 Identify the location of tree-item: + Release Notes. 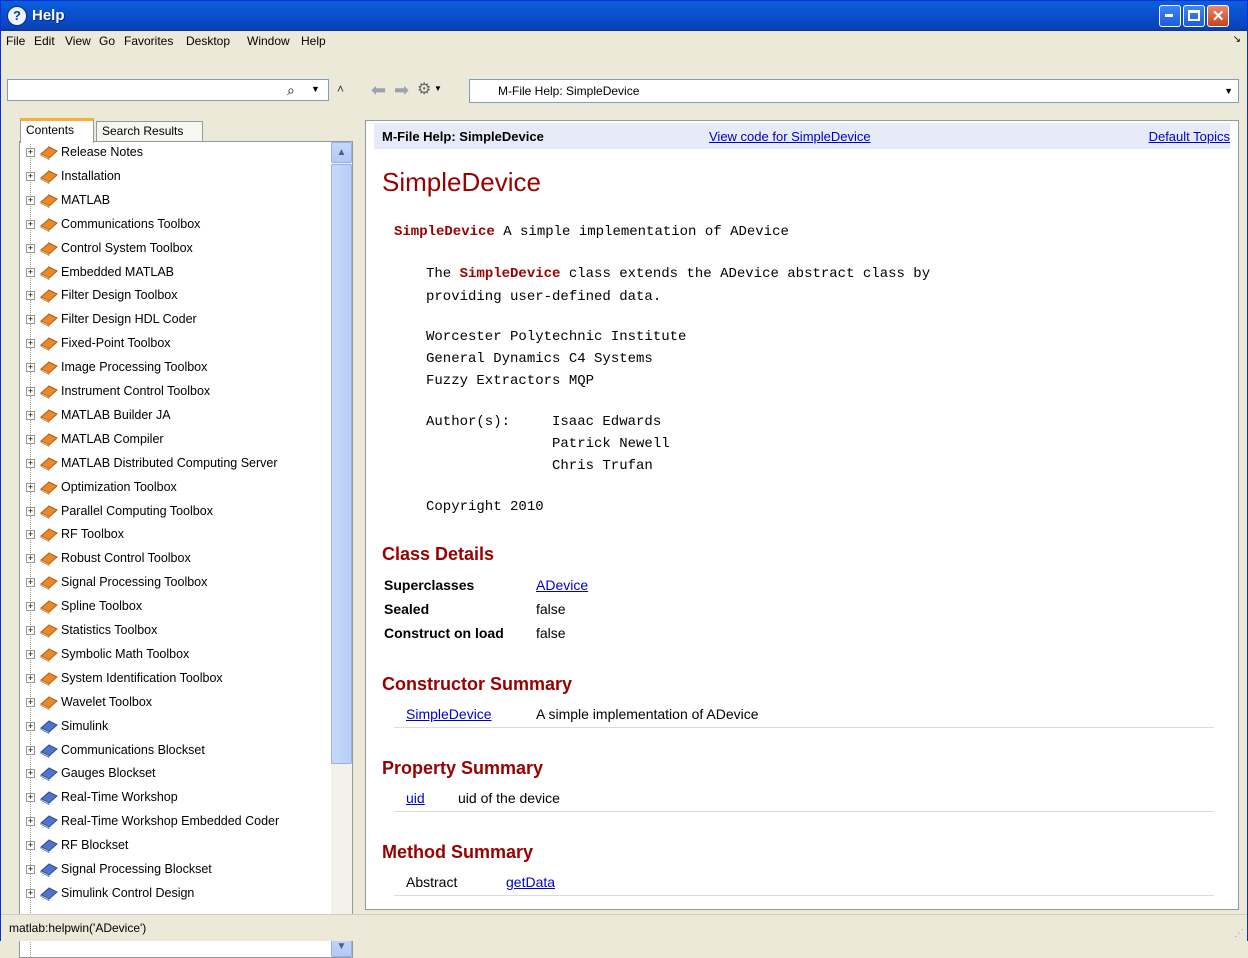
(175, 153).